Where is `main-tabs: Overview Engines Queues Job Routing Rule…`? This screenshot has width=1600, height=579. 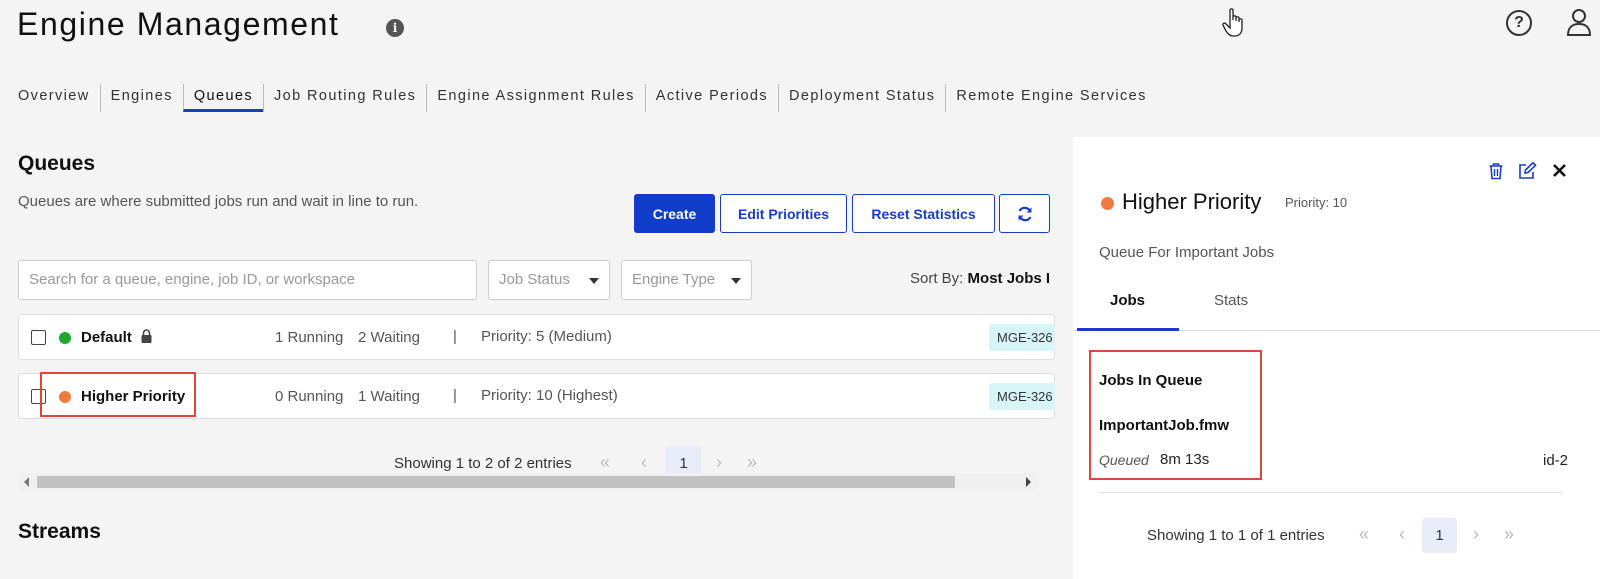 main-tabs: Overview Engines Queues Job Routing Rule… is located at coordinates (587, 99).